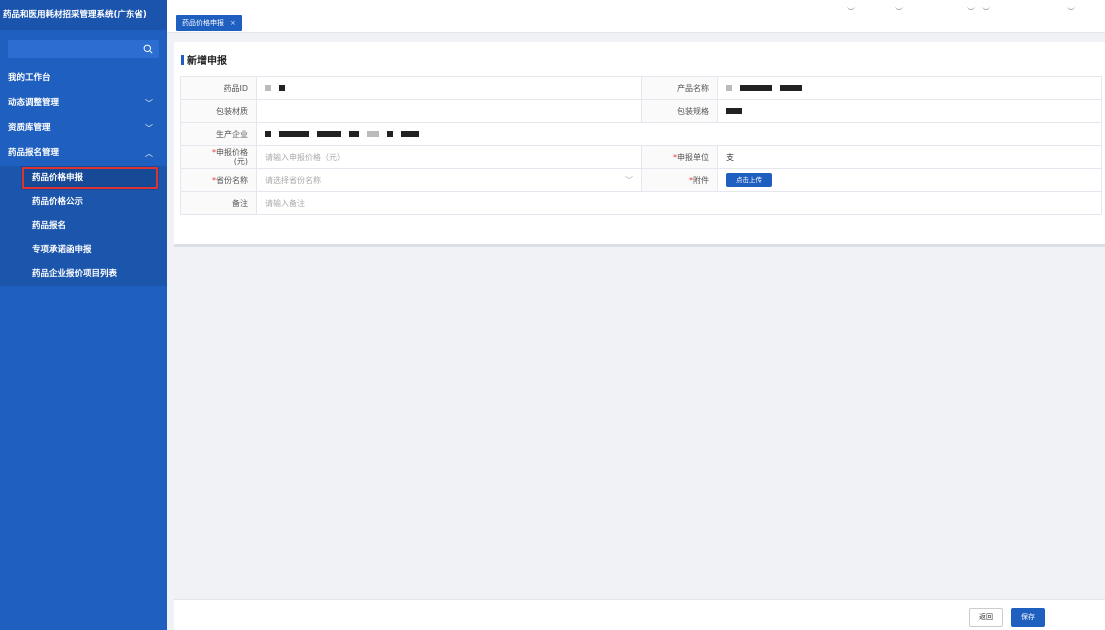 This screenshot has width=1105, height=630. I want to click on sidebar-item-drug-registration: 药品报名管理 ︿, so click(83, 153).